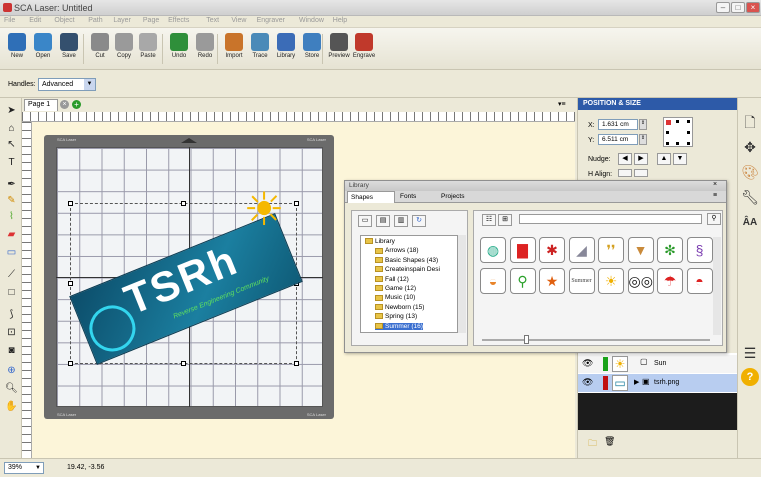 The image size is (761, 477). Describe the element at coordinates (625, 173) in the screenshot. I see `align-left-icon` at that location.